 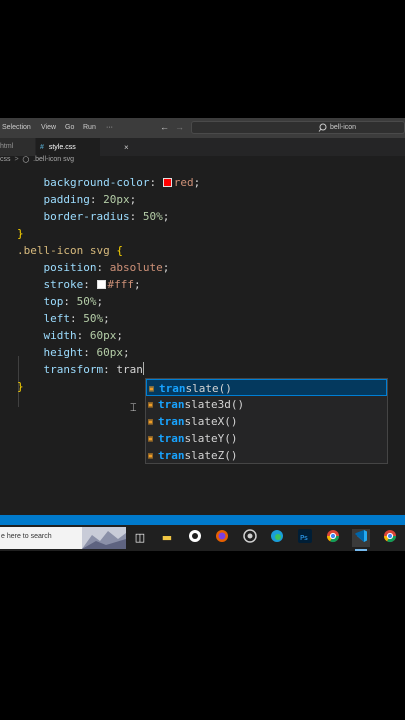 I want to click on search-icon, so click(x=322, y=127).